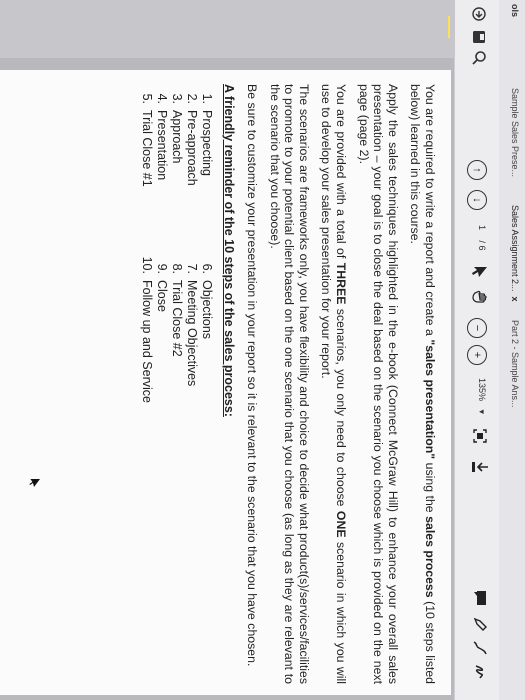  I want to click on arrow-down-icon: ↓, so click(477, 200).